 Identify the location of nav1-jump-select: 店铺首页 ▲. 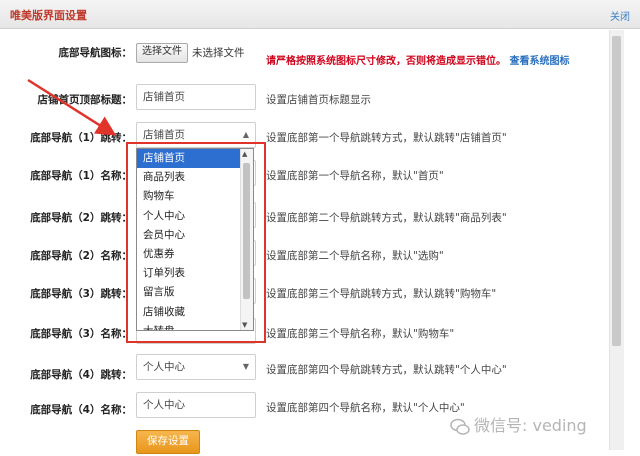
(196, 135).